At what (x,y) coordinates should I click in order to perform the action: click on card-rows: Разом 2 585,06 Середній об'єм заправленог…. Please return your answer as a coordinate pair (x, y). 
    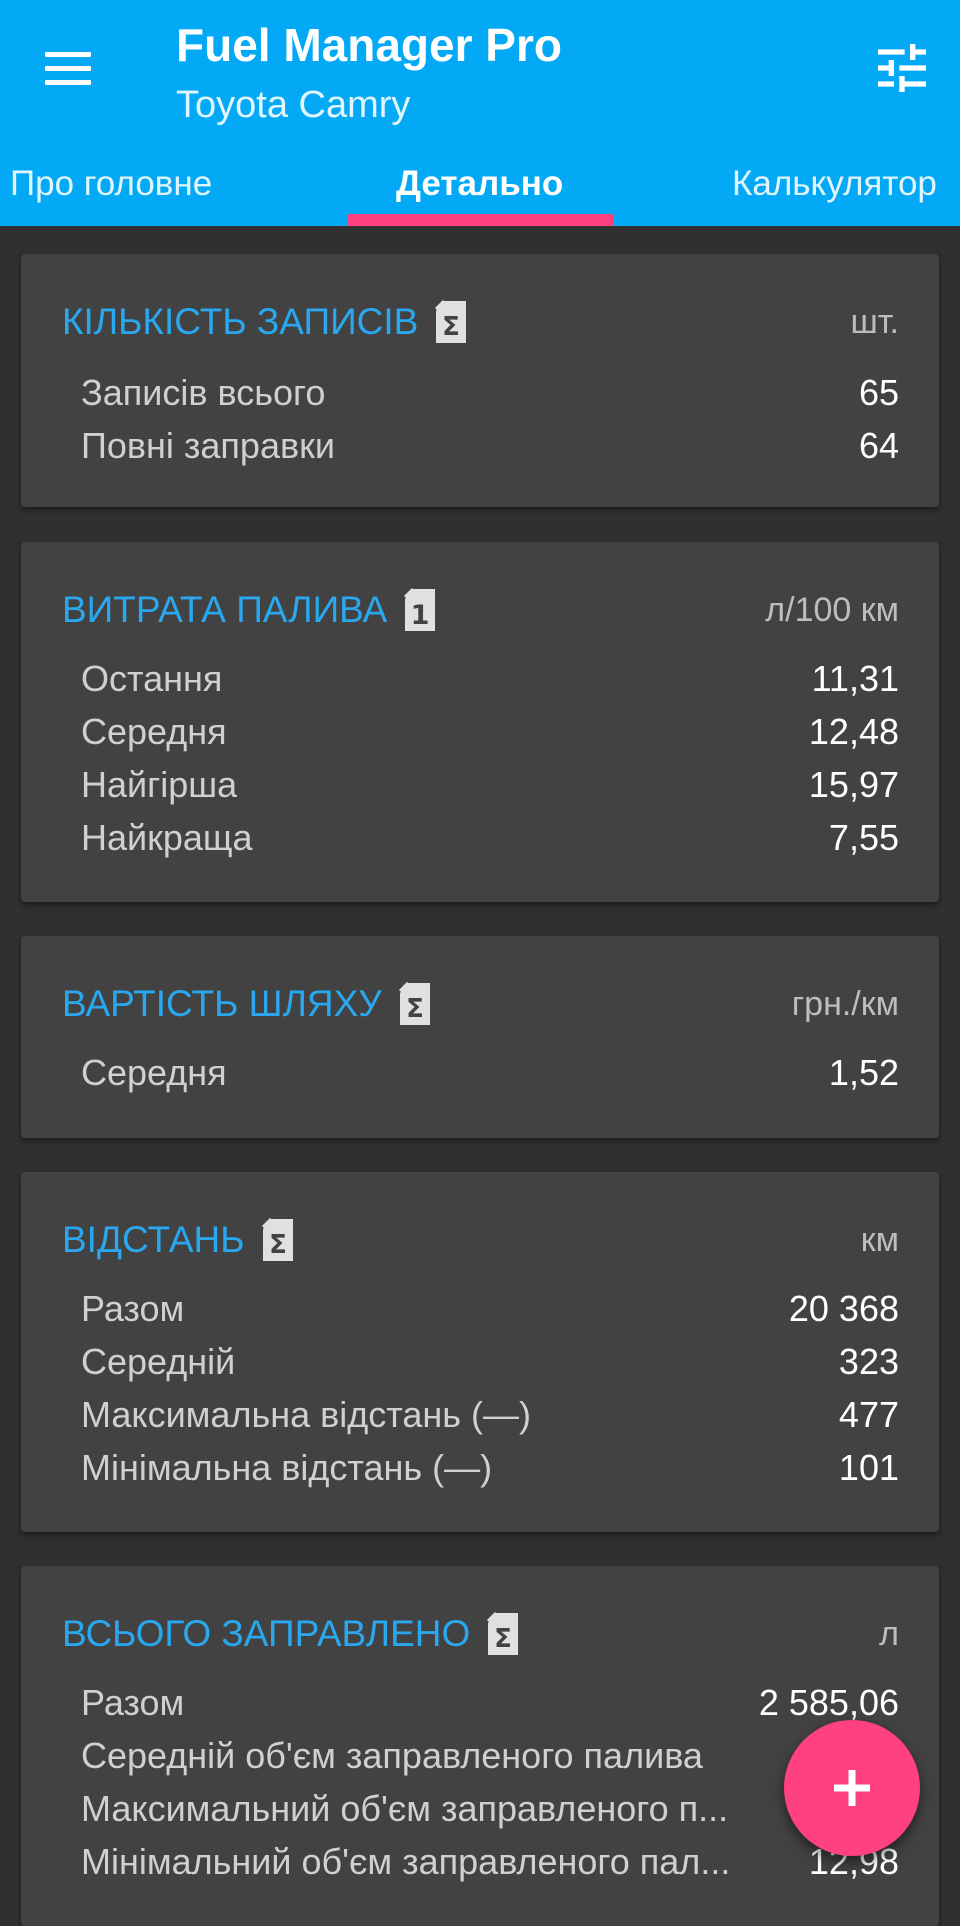
    Looking at the image, I should click on (490, 1782).